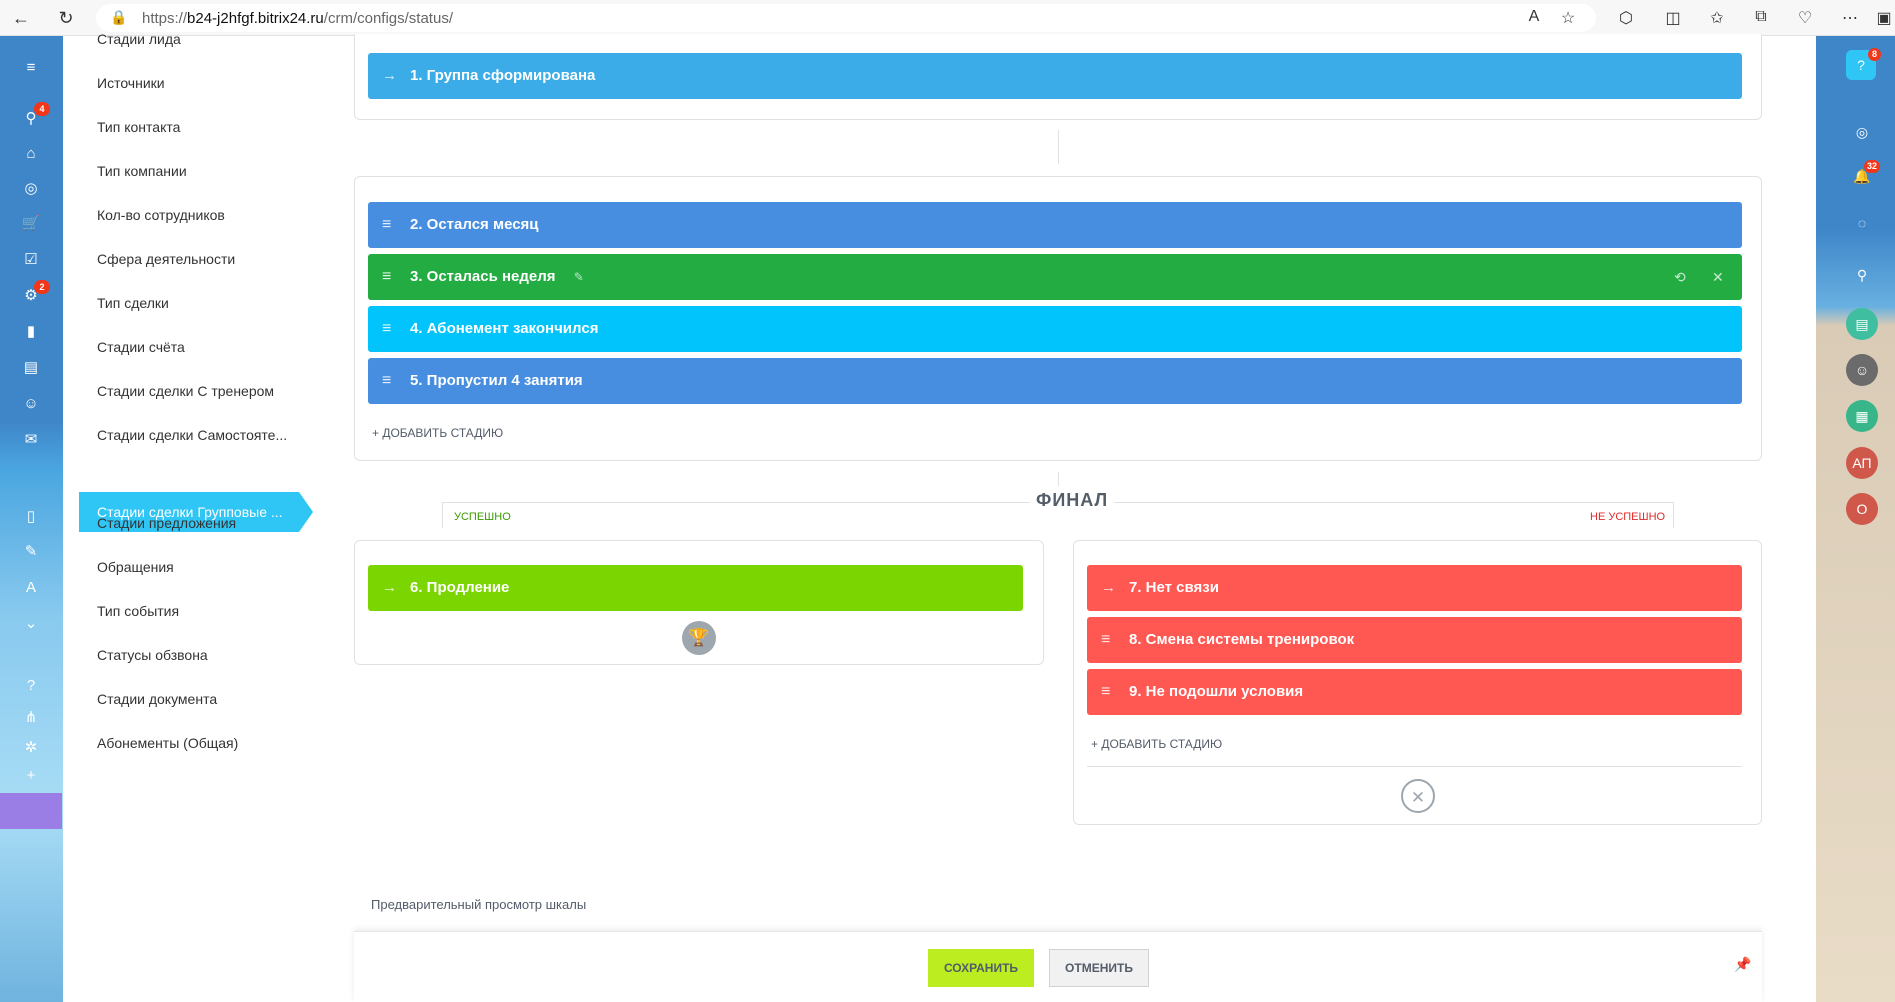 The width and height of the screenshot is (1895, 1002). Describe the element at coordinates (1414, 692) in the screenshot. I see `stage-fail: ≡ 9. Не подошли условия` at that location.